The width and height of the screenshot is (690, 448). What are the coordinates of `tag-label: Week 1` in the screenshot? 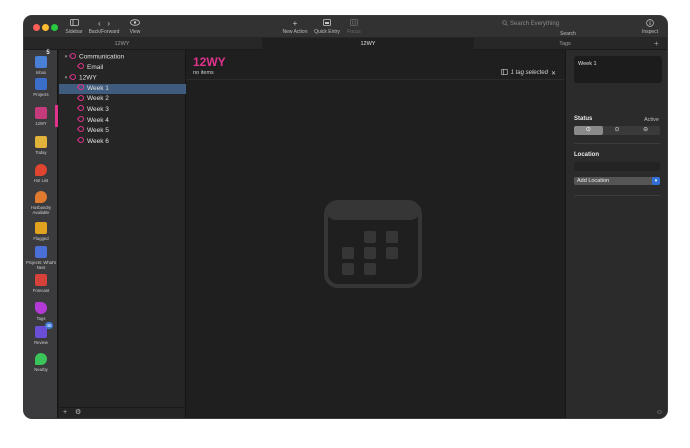 It's located at (98, 88).